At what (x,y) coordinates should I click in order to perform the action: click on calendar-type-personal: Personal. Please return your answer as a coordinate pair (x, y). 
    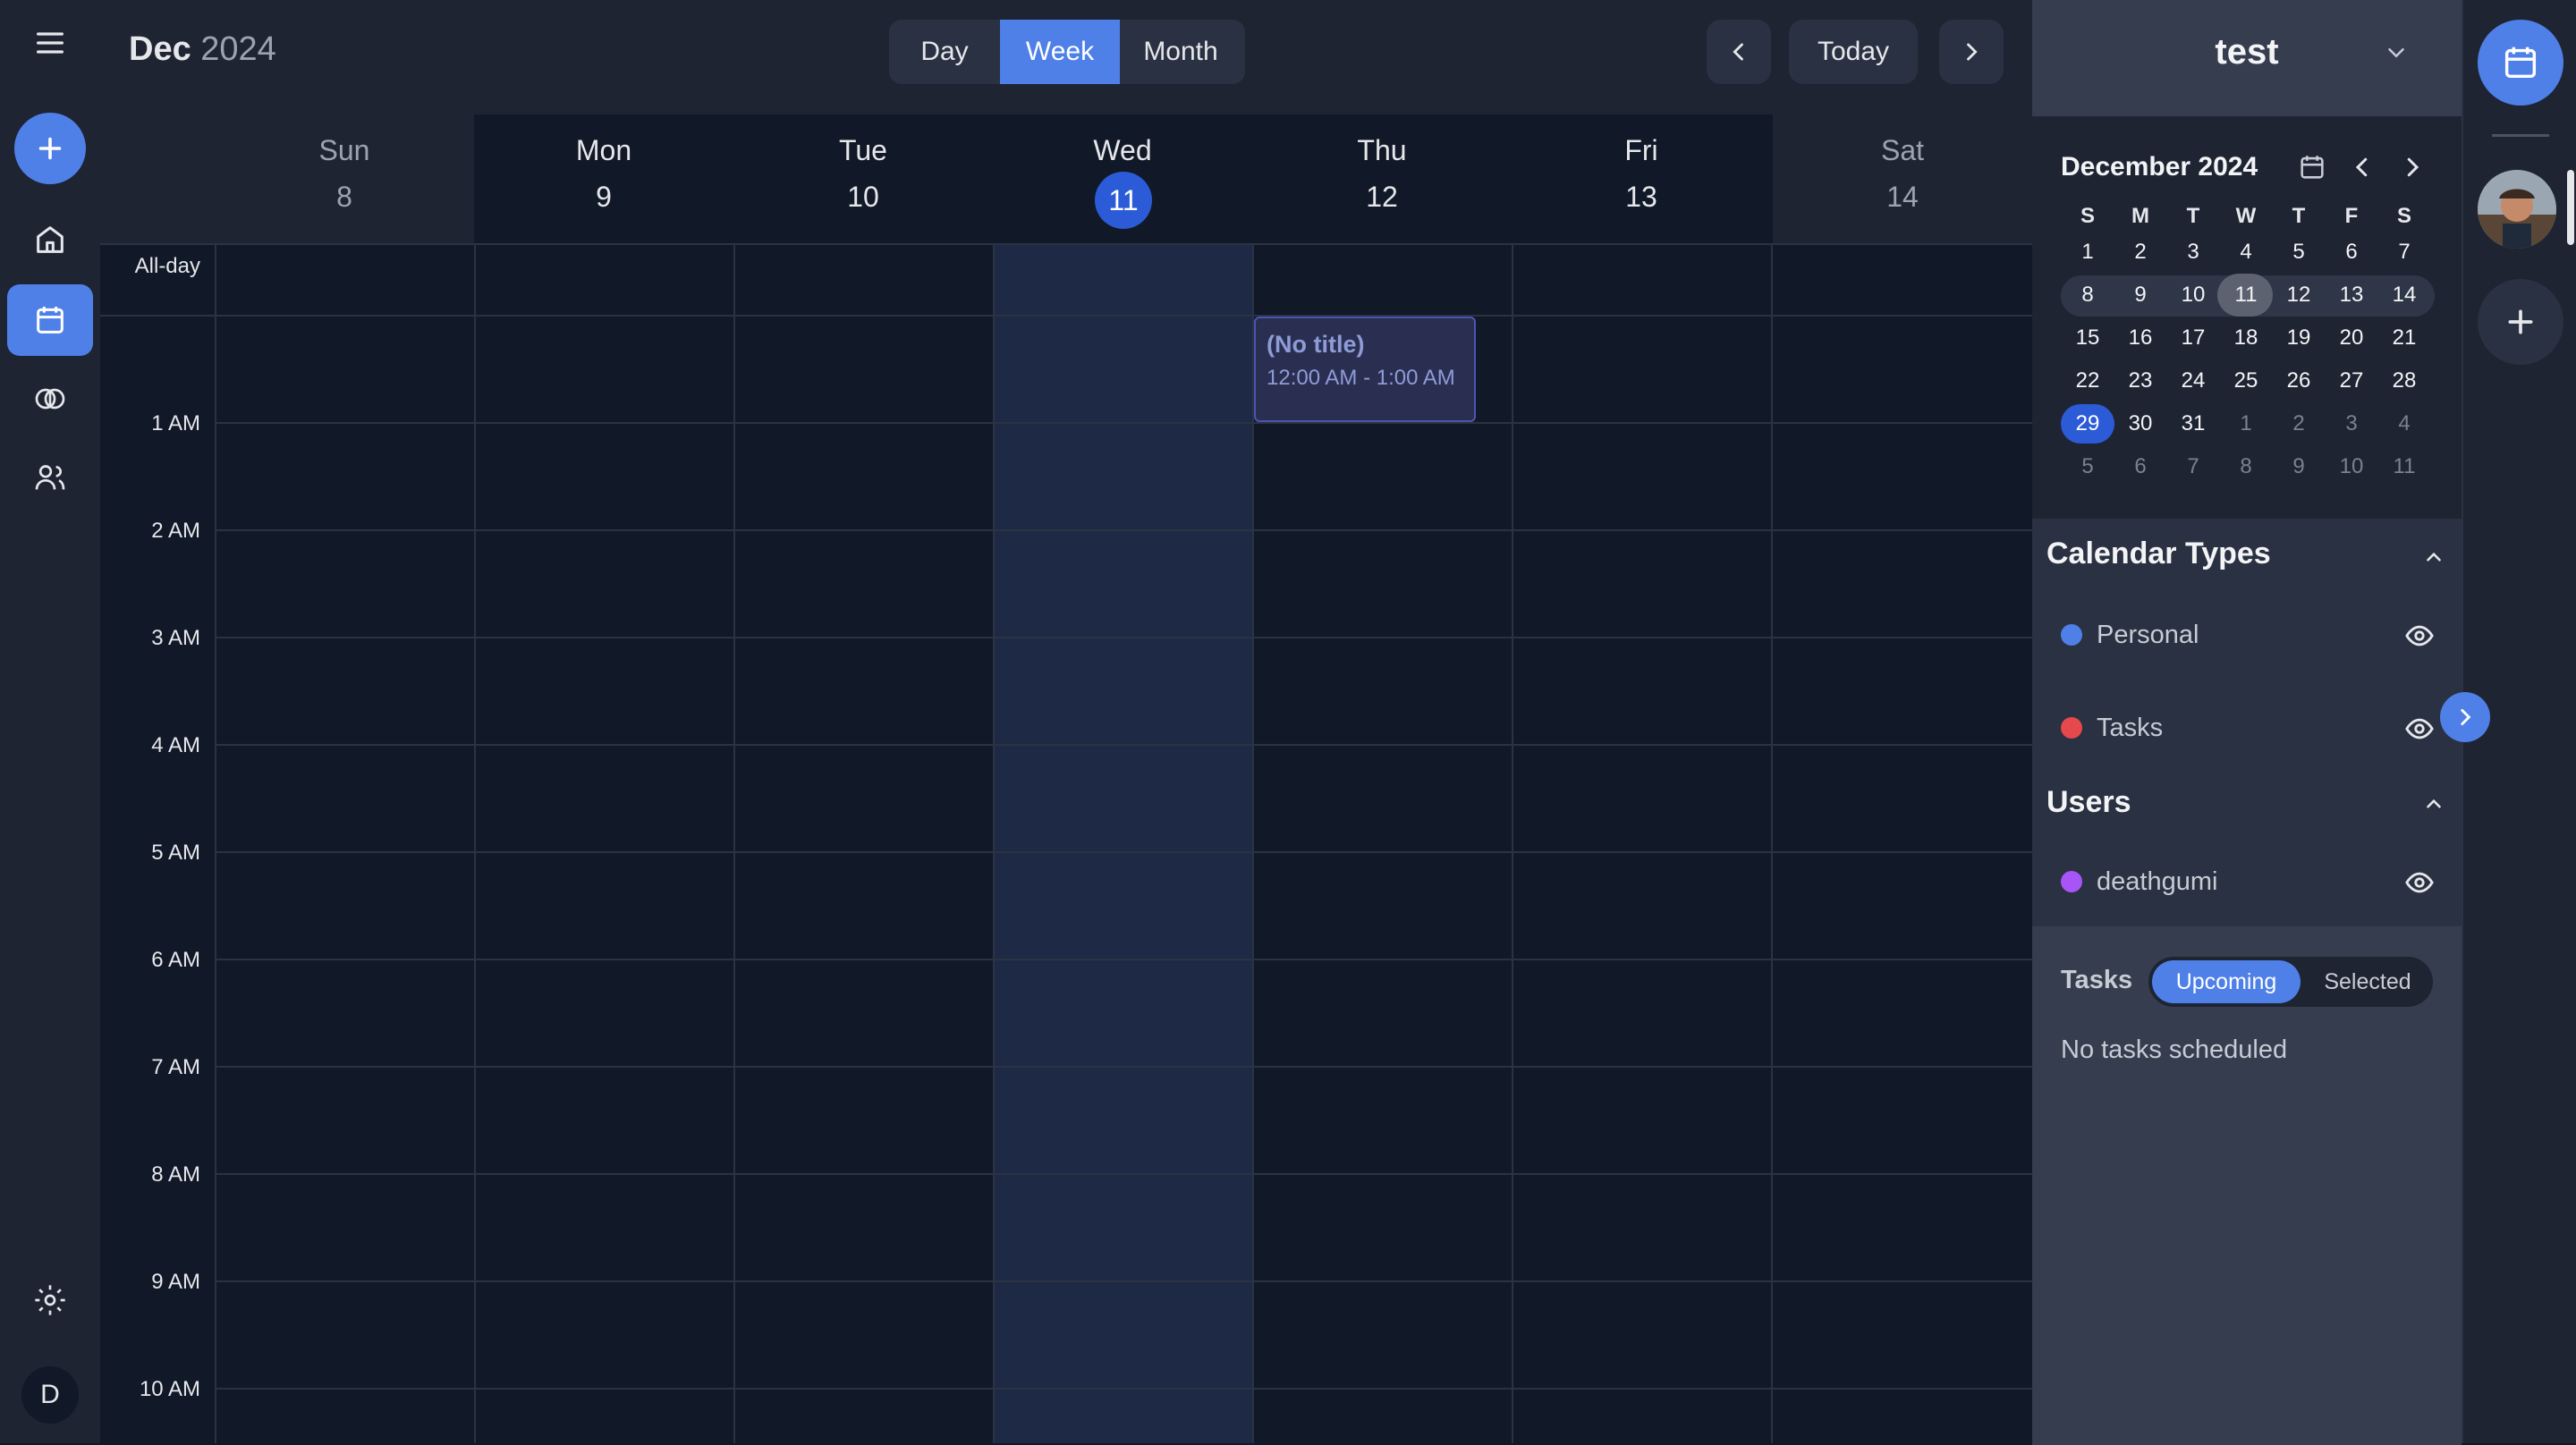
    Looking at the image, I should click on (2247, 635).